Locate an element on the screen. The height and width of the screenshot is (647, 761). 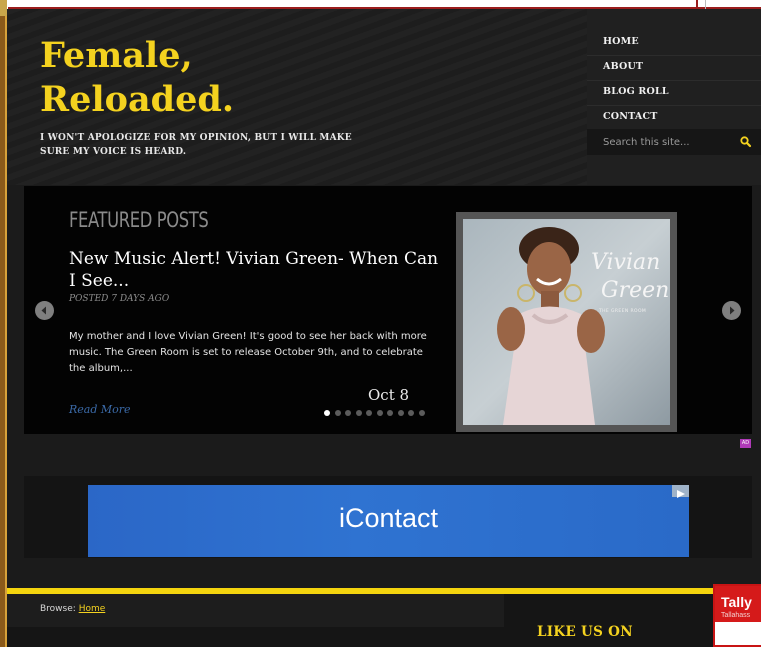
search-input is located at coordinates (663, 142).